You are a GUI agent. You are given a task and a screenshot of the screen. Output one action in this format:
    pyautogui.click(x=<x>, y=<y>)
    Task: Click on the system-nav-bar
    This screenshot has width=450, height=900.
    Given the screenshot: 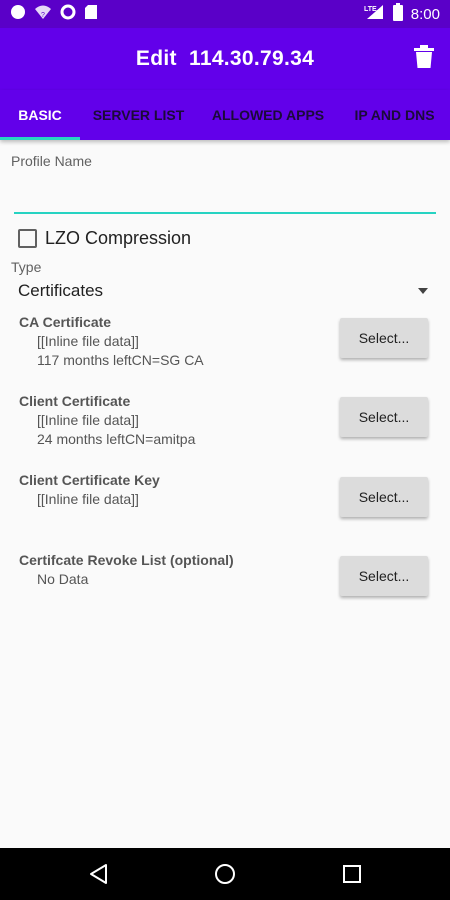 What is the action you would take?
    pyautogui.click(x=225, y=874)
    